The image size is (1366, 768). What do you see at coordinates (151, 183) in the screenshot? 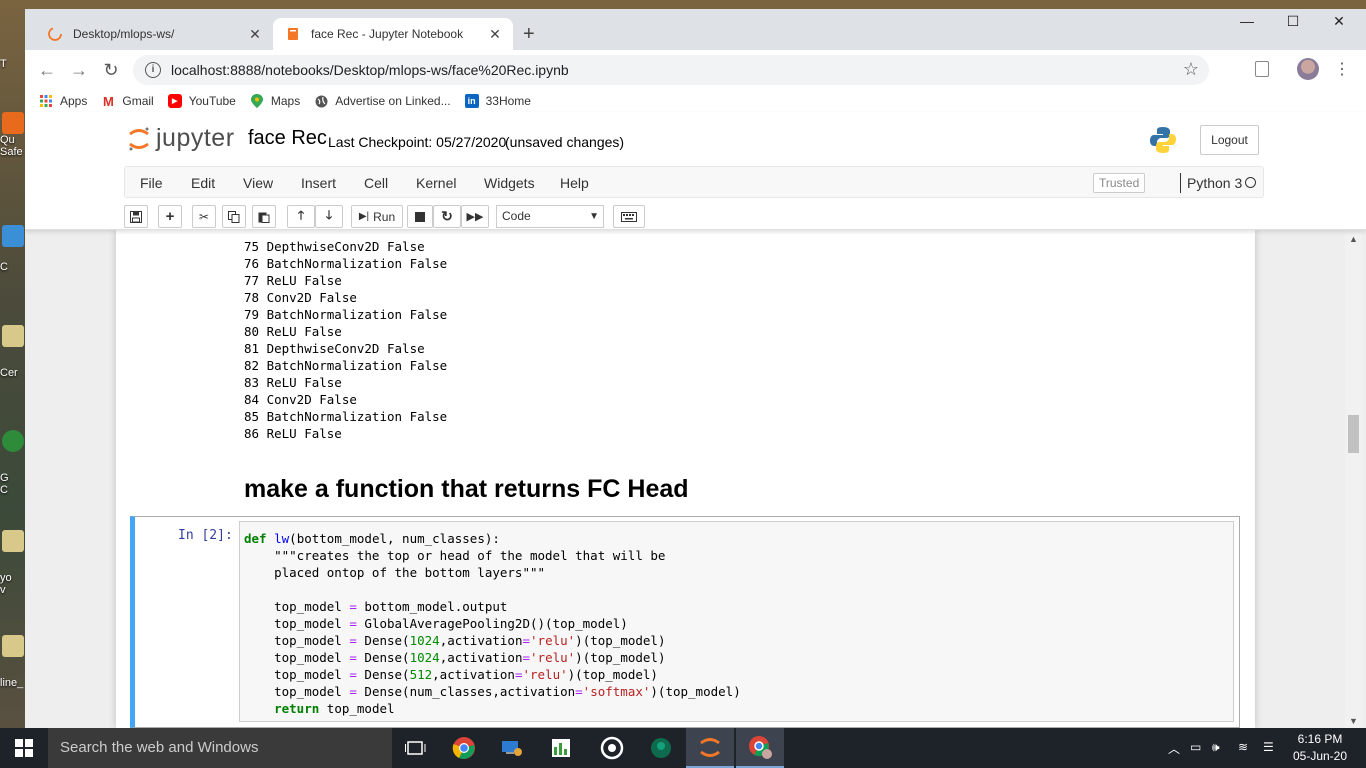
I see `menu-file: File` at bounding box center [151, 183].